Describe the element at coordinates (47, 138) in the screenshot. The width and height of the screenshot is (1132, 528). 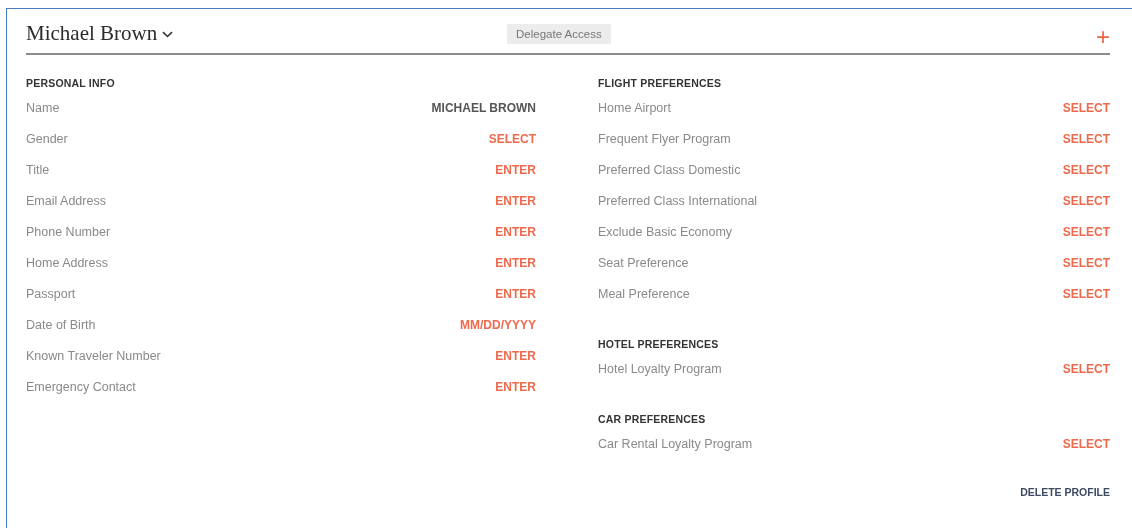
I see `field-label: Gender` at that location.